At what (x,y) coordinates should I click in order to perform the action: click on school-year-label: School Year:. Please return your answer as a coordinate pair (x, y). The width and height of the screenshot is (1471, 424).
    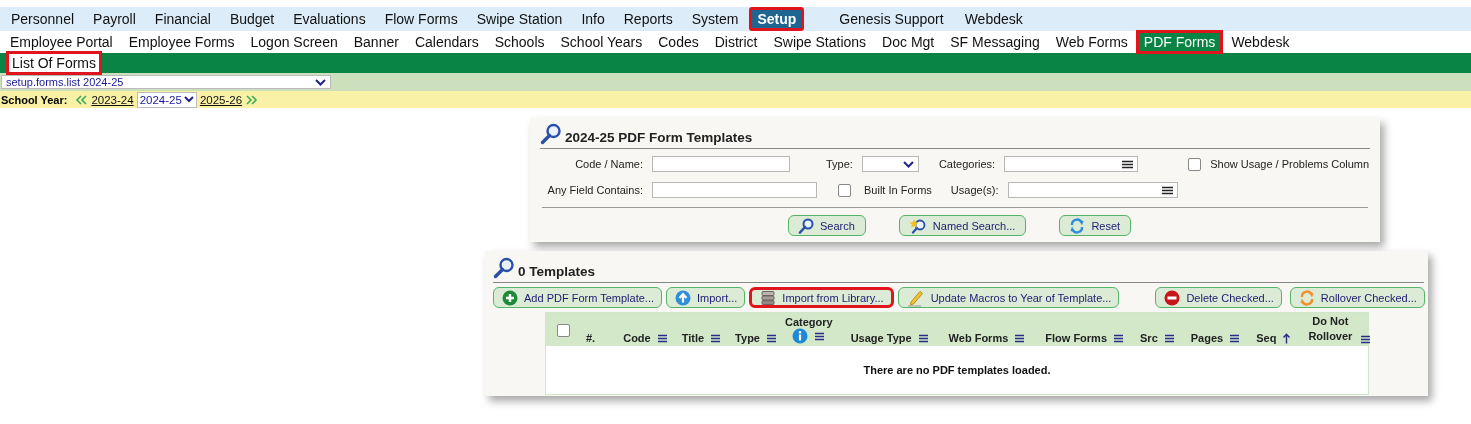
    Looking at the image, I should click on (34, 99).